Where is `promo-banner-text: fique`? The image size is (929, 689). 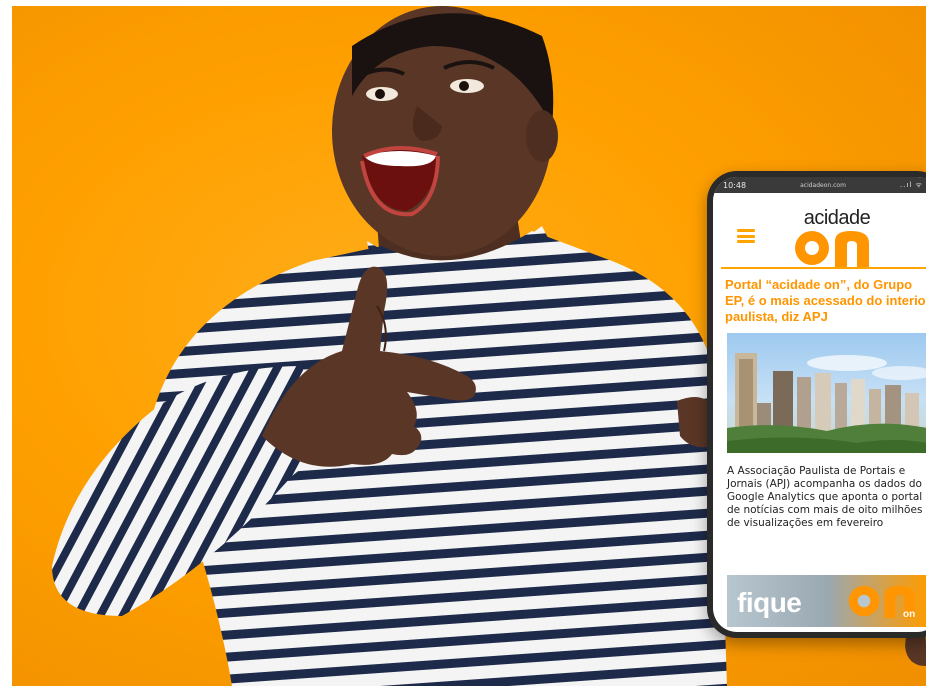
promo-banner-text: fique is located at coordinates (769, 602).